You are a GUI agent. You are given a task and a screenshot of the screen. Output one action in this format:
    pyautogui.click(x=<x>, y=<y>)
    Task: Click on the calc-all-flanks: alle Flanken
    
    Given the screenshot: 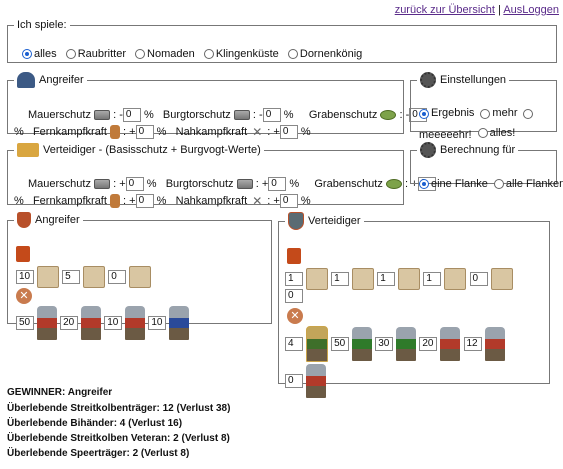 What is the action you would take?
    pyautogui.click(x=528, y=184)
    